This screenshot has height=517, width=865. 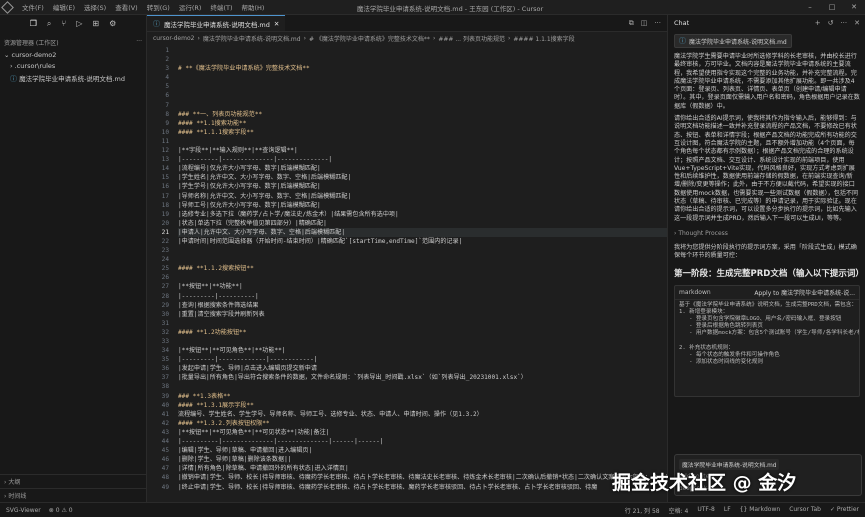 What do you see at coordinates (173, 38) in the screenshot?
I see `breadcrumb-item: cursor-demo2` at bounding box center [173, 38].